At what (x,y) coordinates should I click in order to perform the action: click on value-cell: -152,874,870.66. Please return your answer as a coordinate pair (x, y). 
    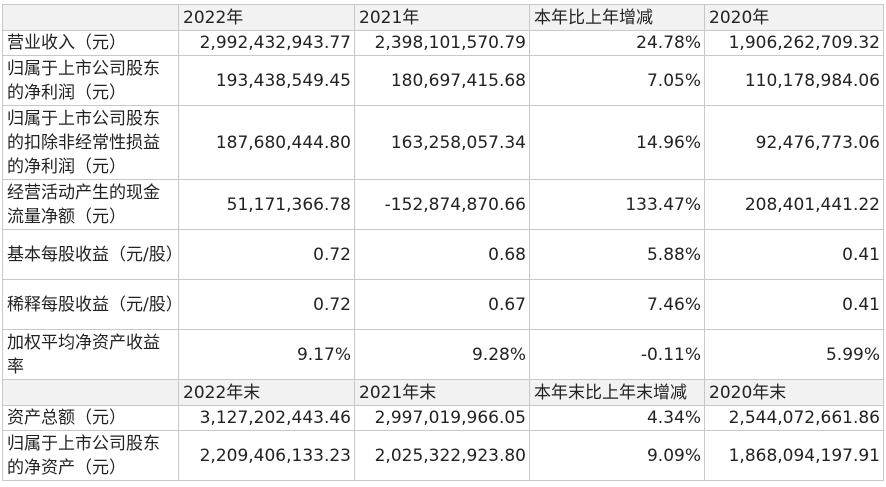
    Looking at the image, I should click on (442, 204).